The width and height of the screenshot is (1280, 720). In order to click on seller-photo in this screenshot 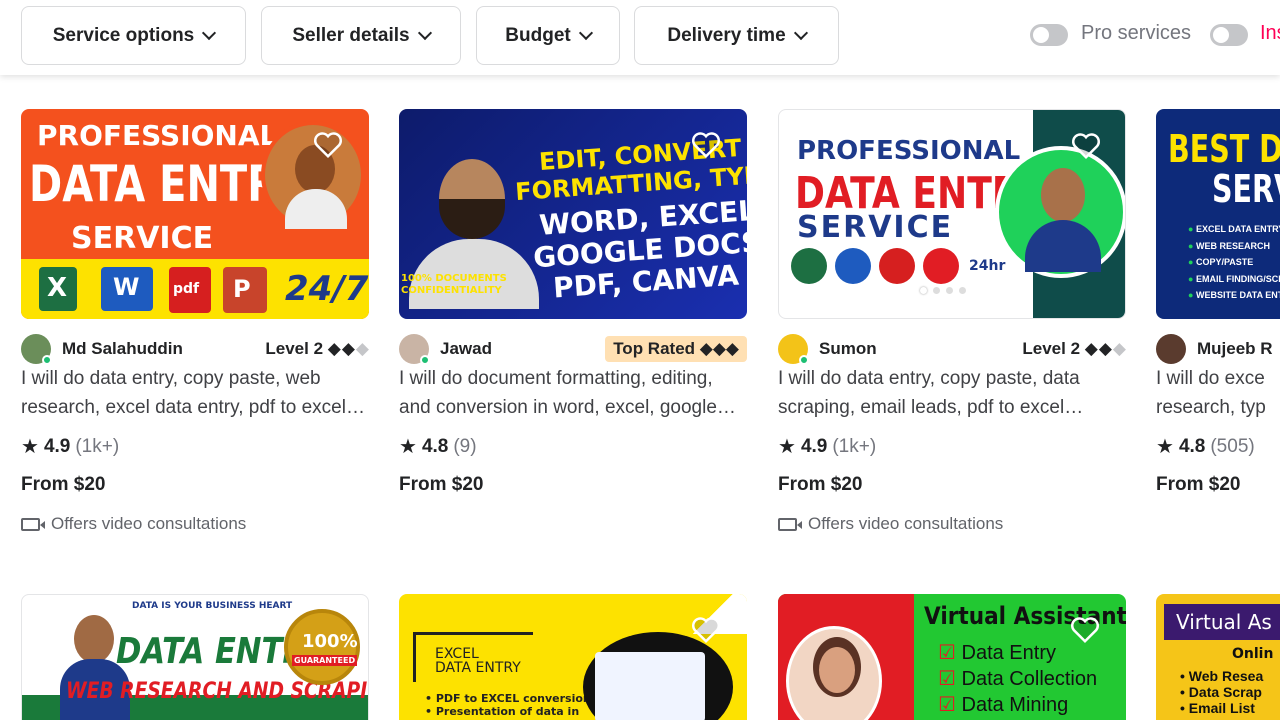, I will do `click(1060, 212)`.